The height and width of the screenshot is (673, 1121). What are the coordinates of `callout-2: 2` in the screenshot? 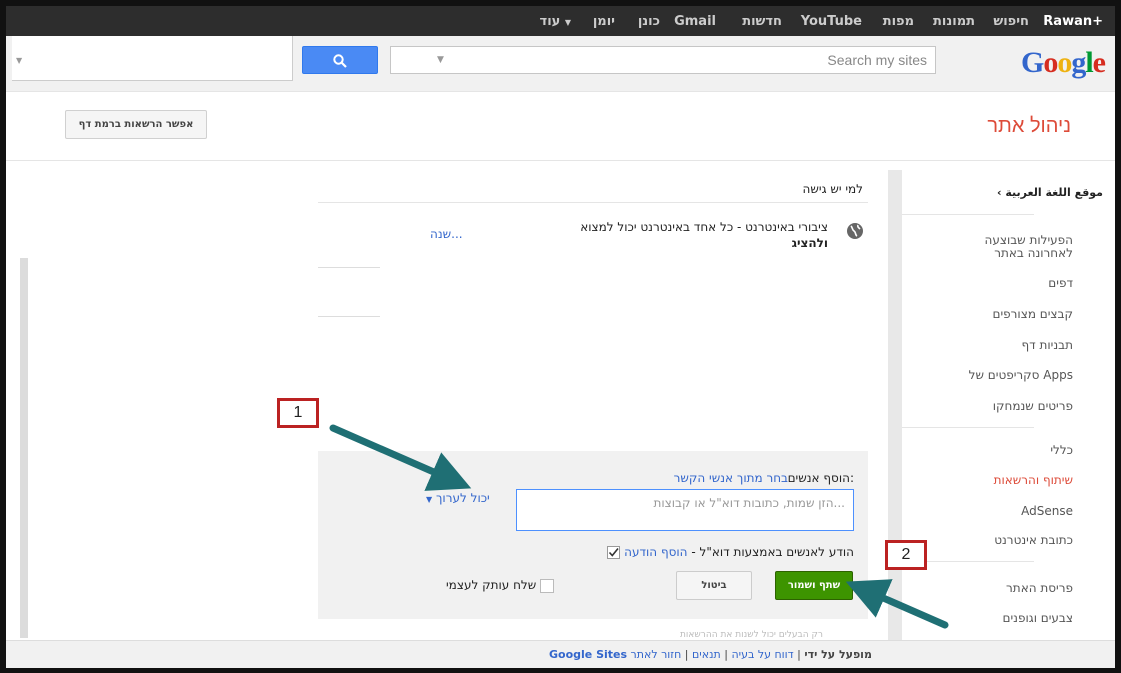 It's located at (906, 555).